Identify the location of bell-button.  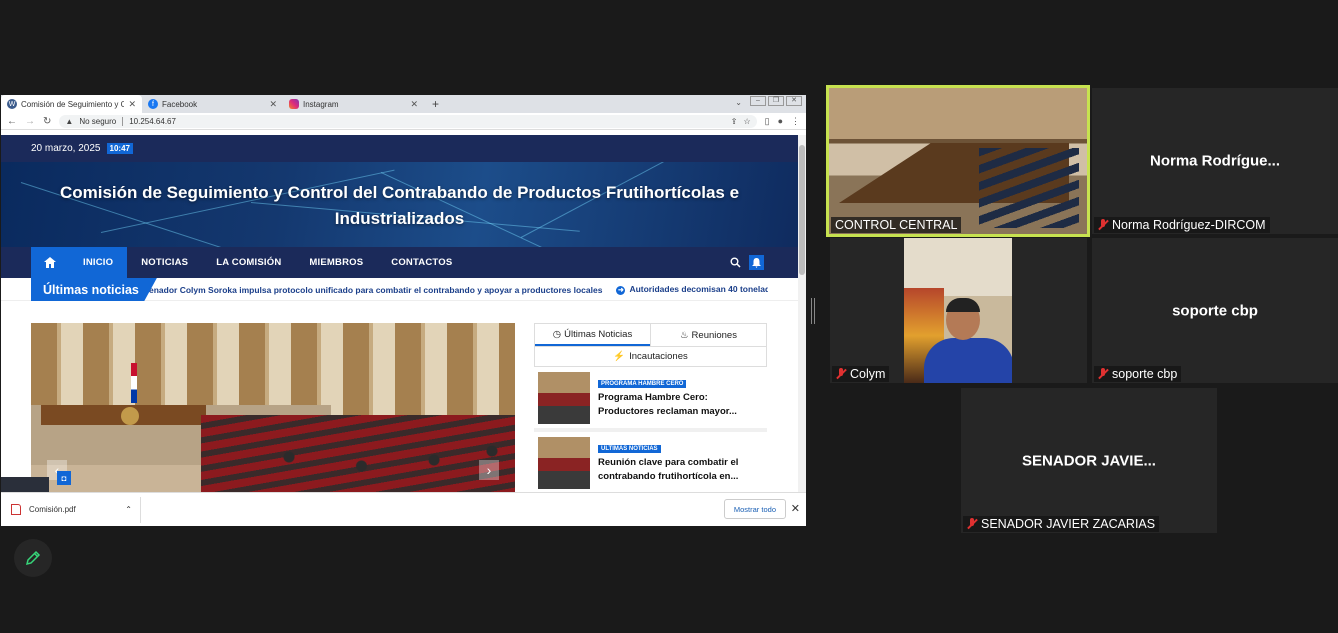
(756, 262).